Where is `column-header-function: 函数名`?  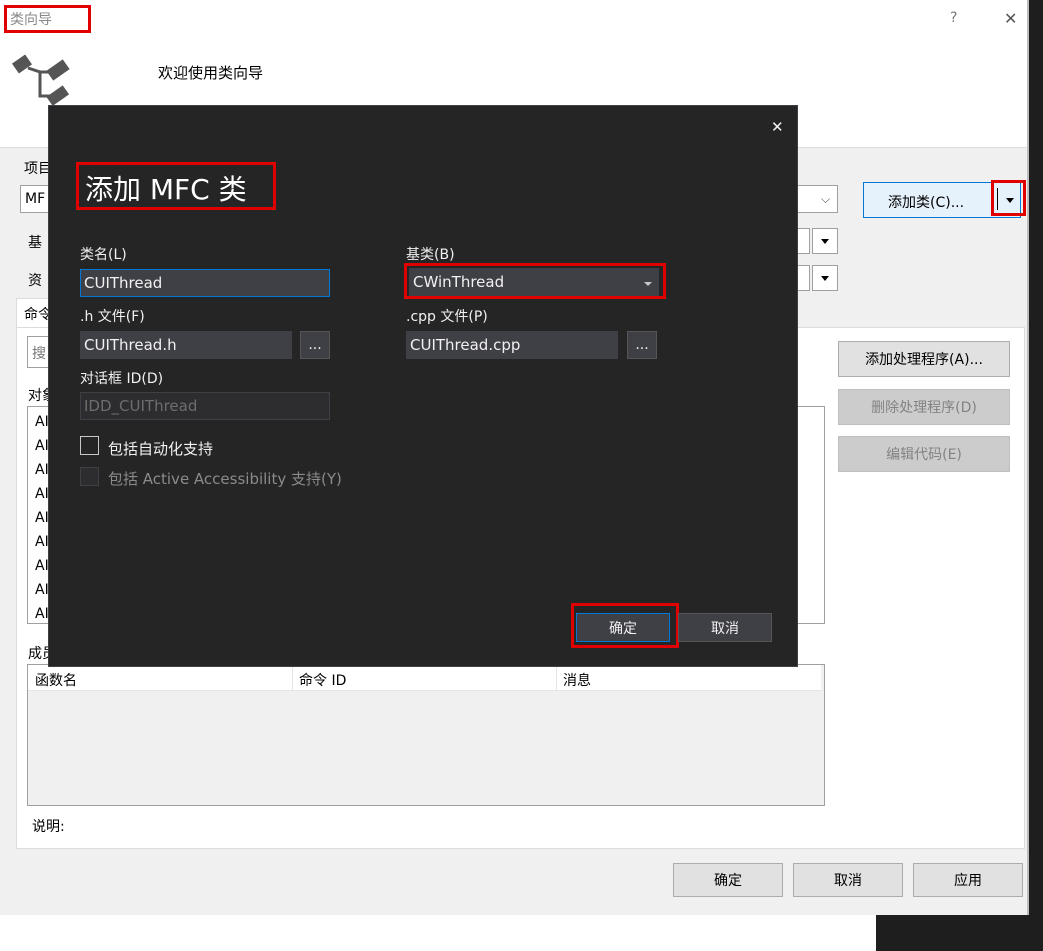 column-header-function: 函数名 is located at coordinates (56, 680).